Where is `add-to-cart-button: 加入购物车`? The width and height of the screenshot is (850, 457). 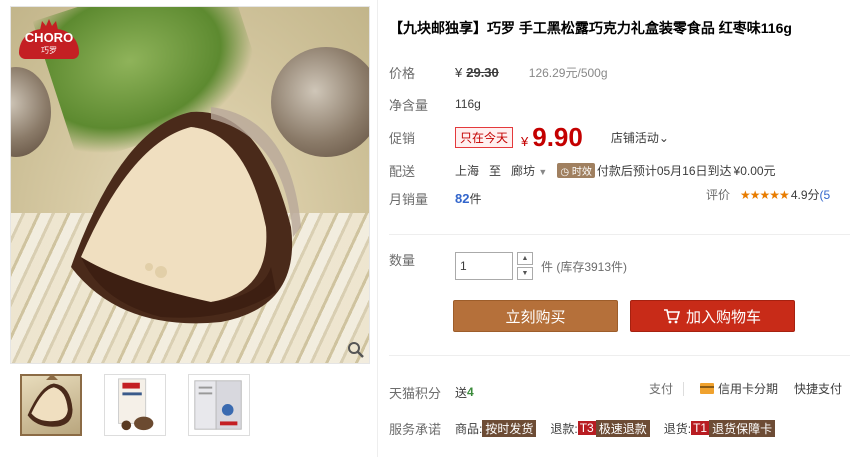 add-to-cart-button: 加入购物车 is located at coordinates (712, 316).